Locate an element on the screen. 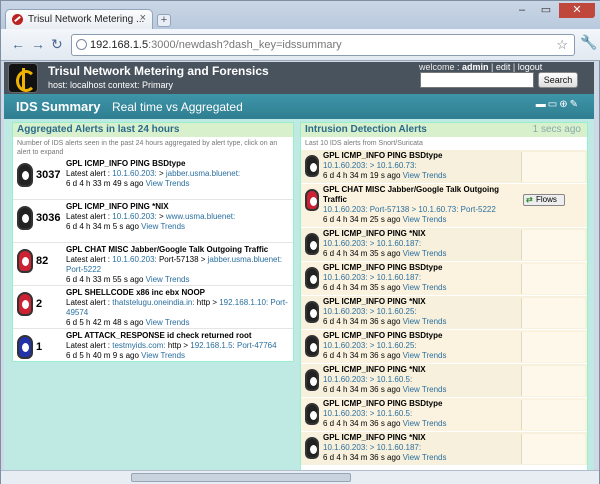  alert-source: testmyids.com: is located at coordinates (138, 345).